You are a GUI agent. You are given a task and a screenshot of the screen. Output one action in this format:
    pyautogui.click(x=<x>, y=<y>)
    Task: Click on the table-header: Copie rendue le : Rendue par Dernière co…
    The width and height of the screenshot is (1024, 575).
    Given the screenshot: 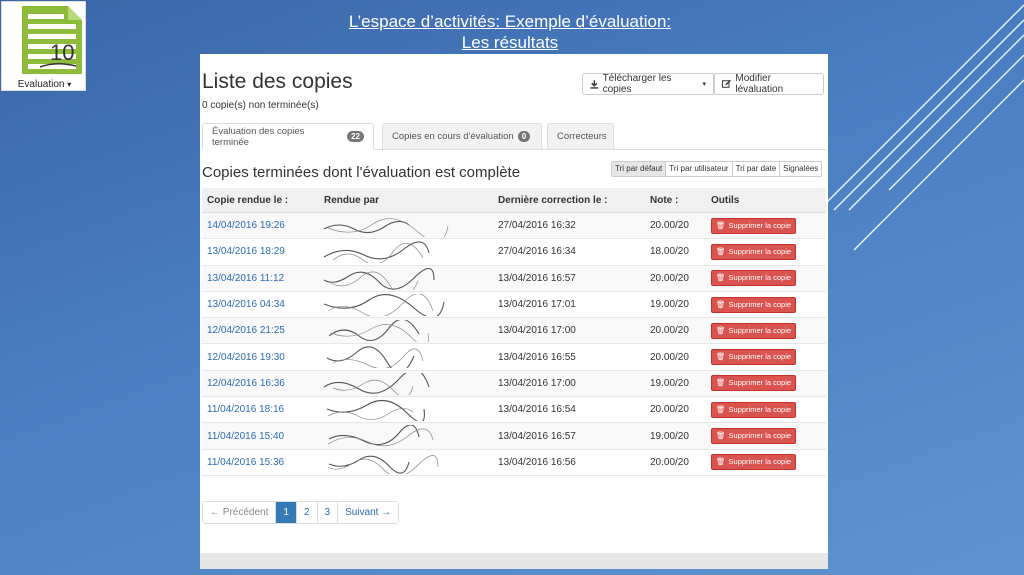 What is the action you would take?
    pyautogui.click(x=514, y=200)
    